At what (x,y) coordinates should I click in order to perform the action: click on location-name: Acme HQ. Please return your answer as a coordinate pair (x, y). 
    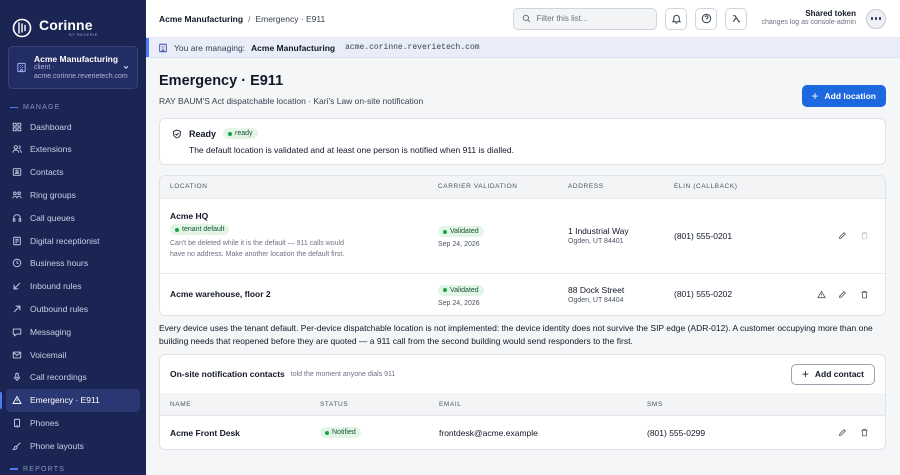
    Looking at the image, I should click on (189, 216).